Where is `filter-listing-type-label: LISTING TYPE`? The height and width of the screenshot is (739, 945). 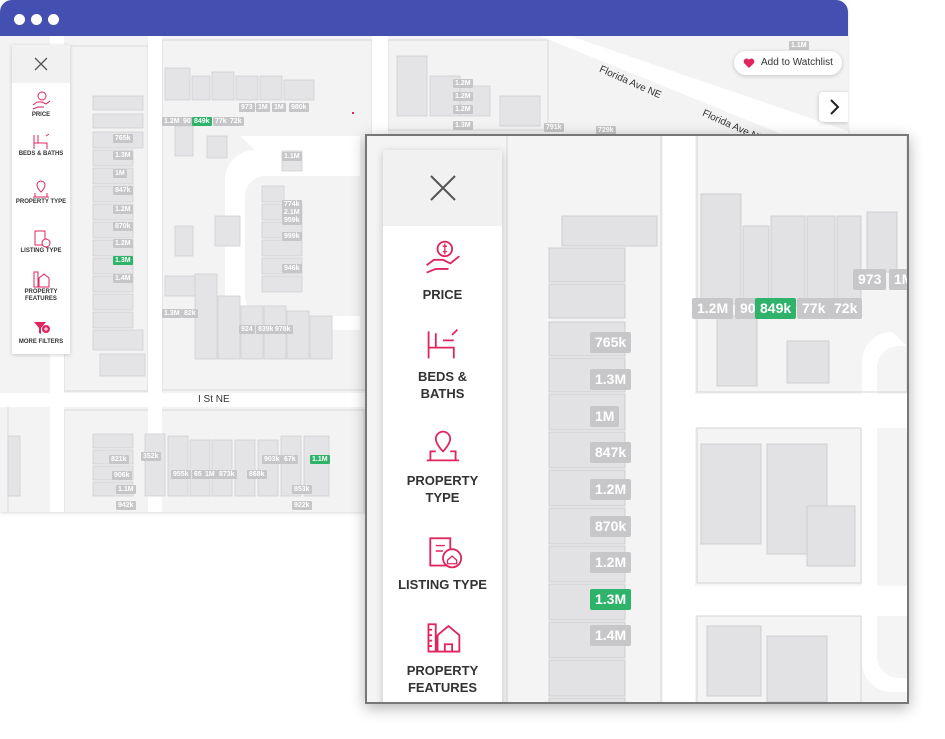 filter-listing-type-label: LISTING TYPE is located at coordinates (41, 251).